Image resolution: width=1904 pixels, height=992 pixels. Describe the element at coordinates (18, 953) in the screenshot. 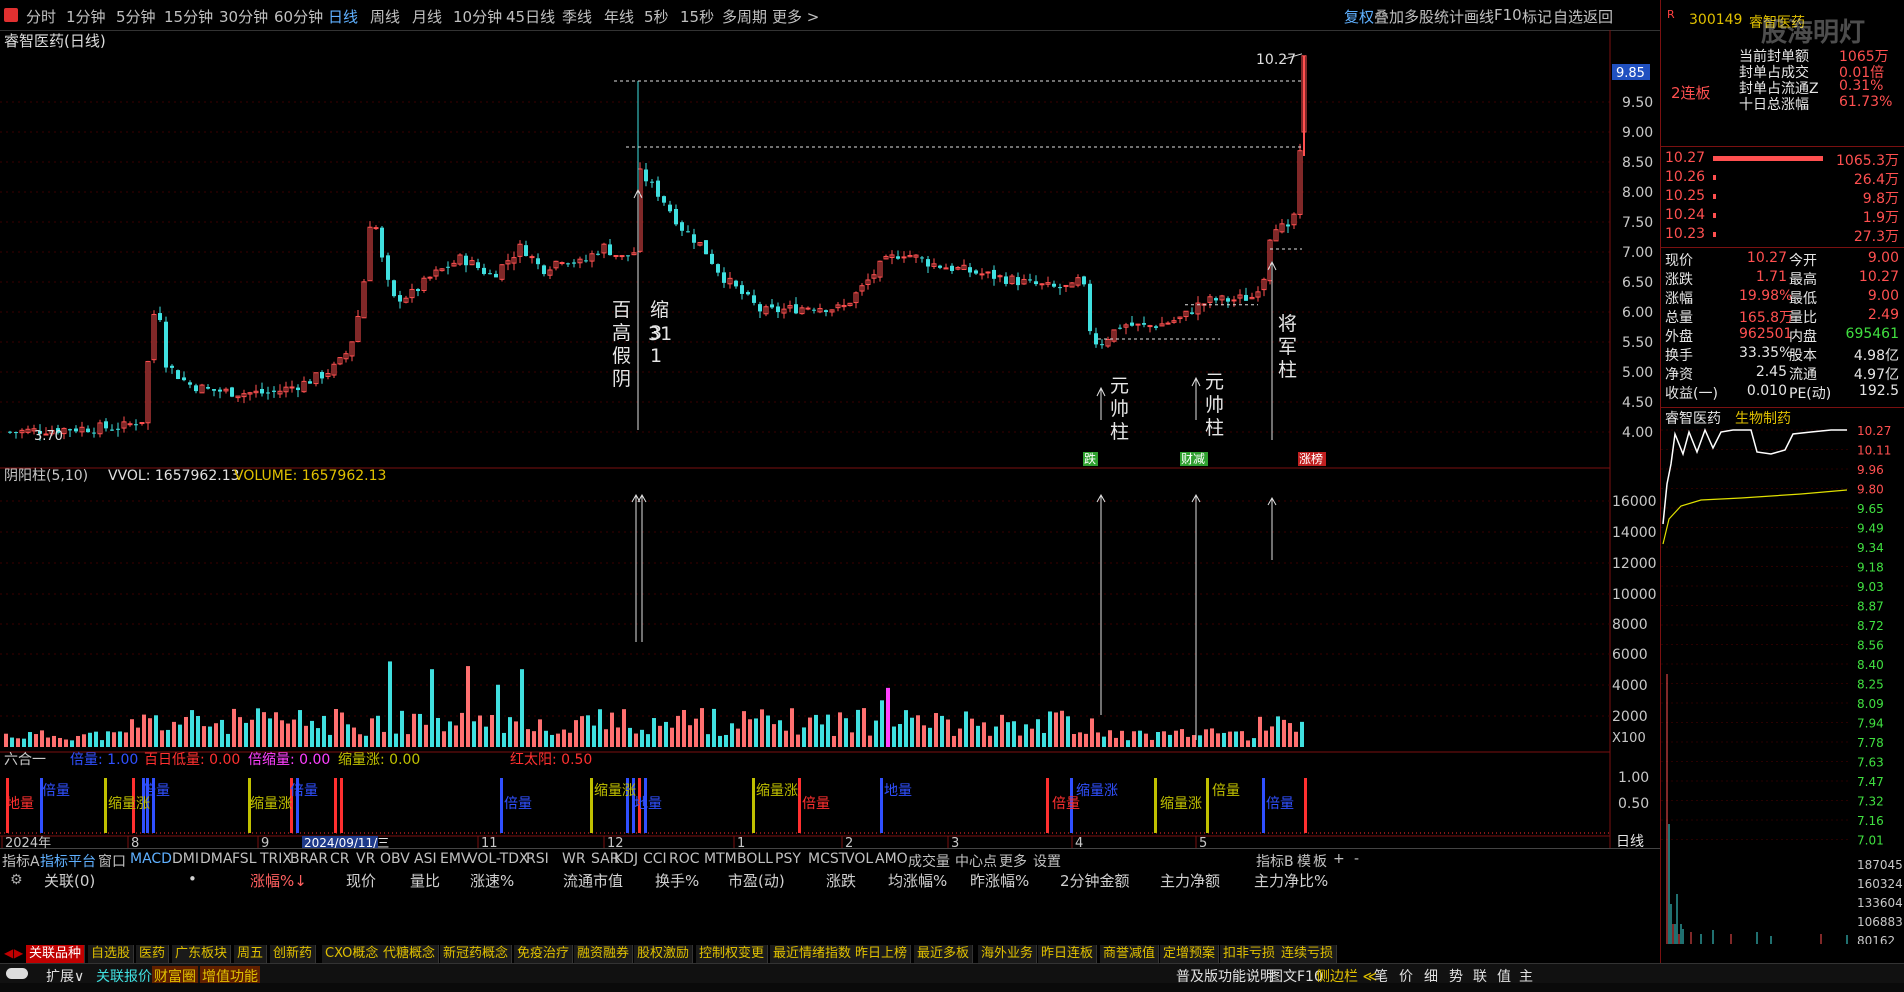

I see `tab-scroll-right-icon: ▶` at that location.